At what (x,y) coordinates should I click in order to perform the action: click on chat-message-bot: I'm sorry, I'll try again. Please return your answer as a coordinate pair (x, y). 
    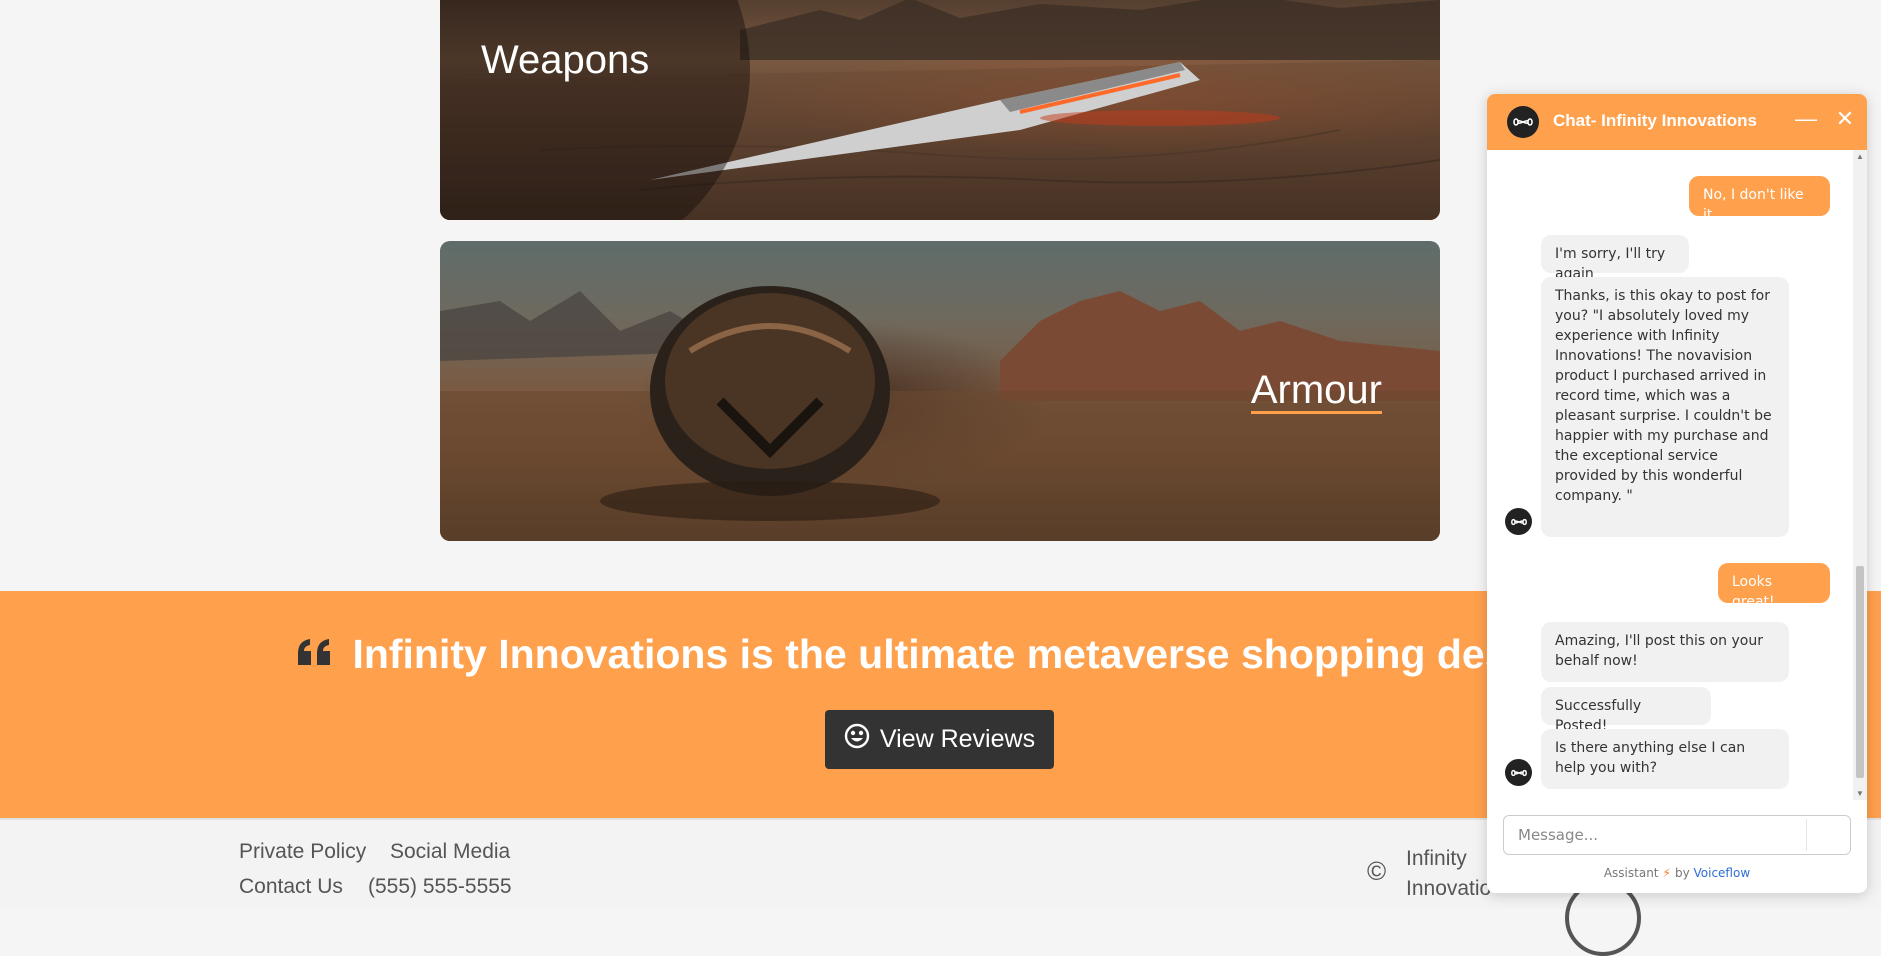
    Looking at the image, I should click on (1615, 258).